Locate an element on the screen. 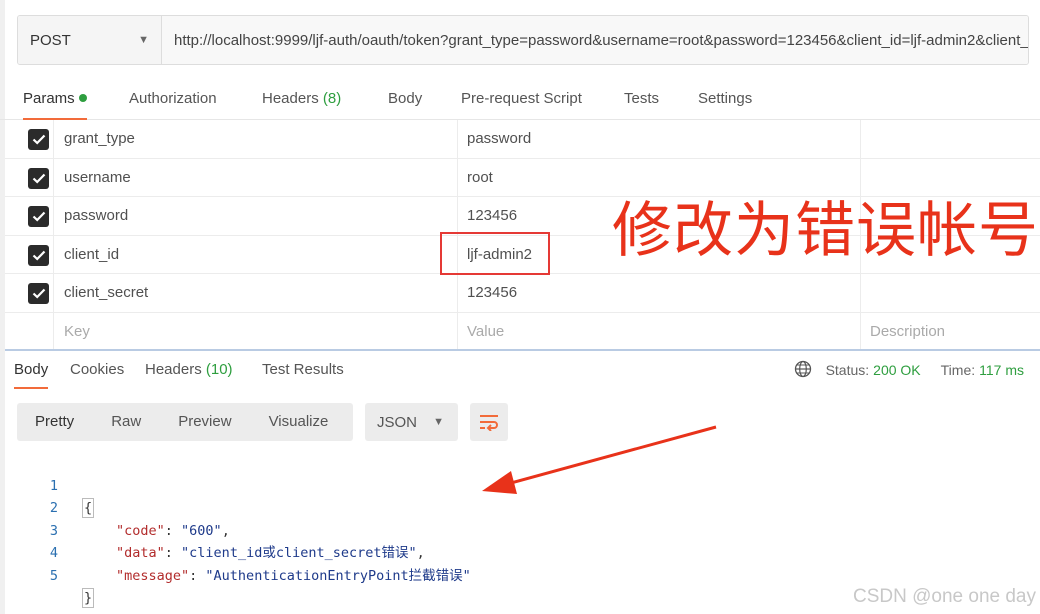 The height and width of the screenshot is (614, 1040). preview-button: Preview is located at coordinates (186, 422).